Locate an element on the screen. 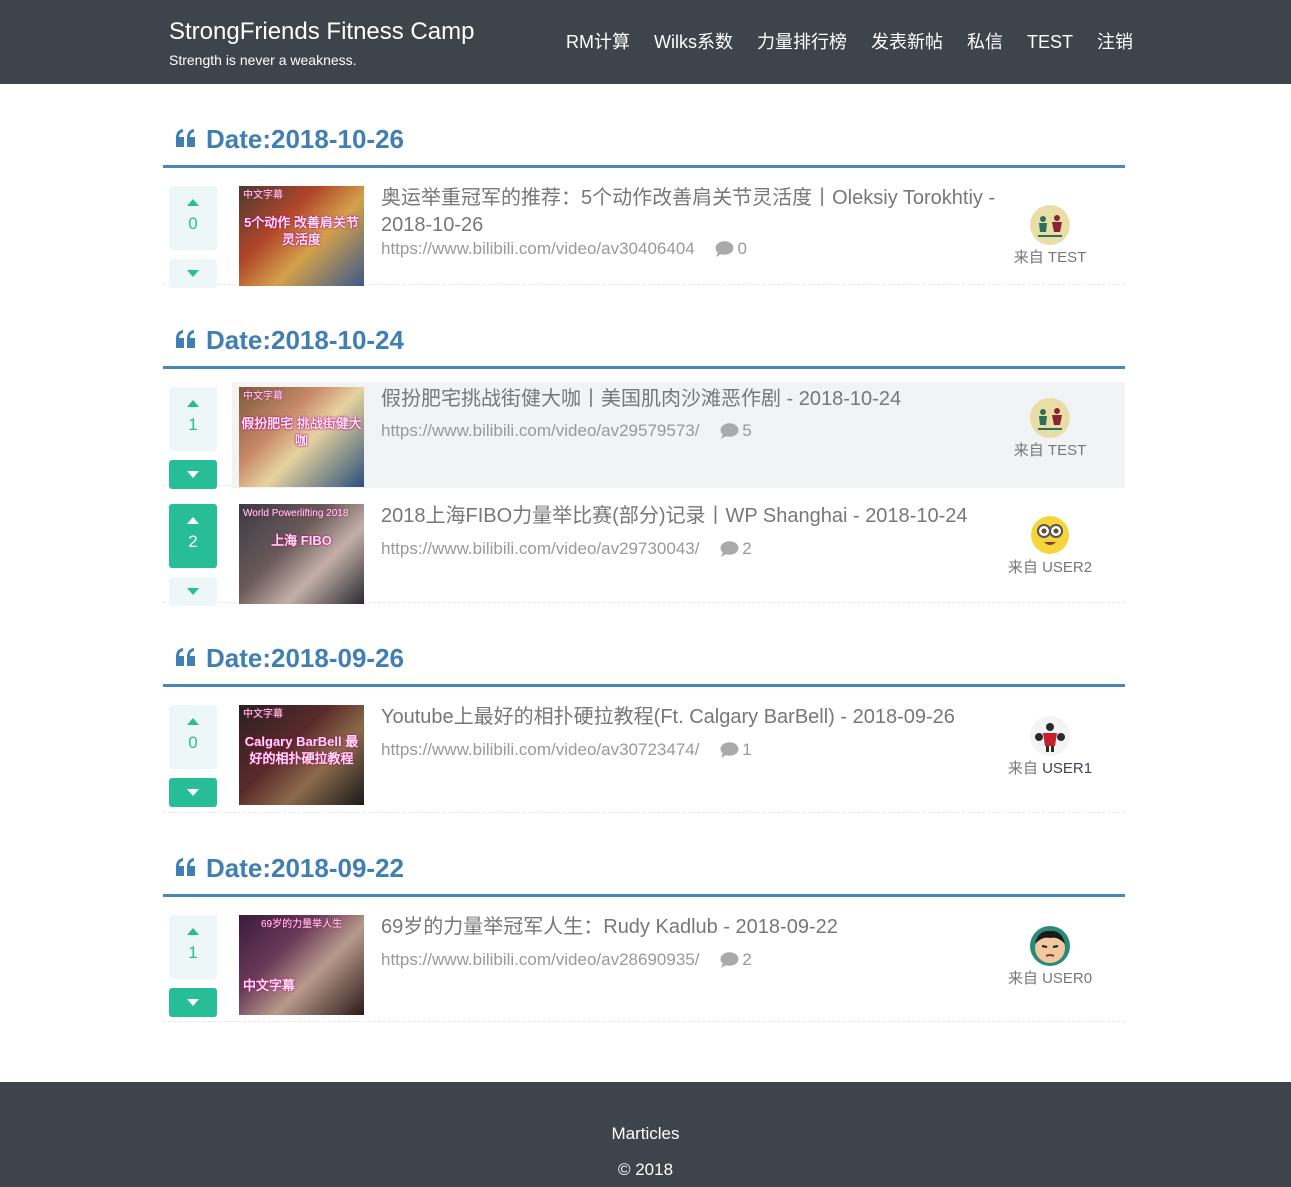 The width and height of the screenshot is (1291, 1187). video-thumbnail: World Powerlifting 2018 上海 FIBO is located at coordinates (301, 554).